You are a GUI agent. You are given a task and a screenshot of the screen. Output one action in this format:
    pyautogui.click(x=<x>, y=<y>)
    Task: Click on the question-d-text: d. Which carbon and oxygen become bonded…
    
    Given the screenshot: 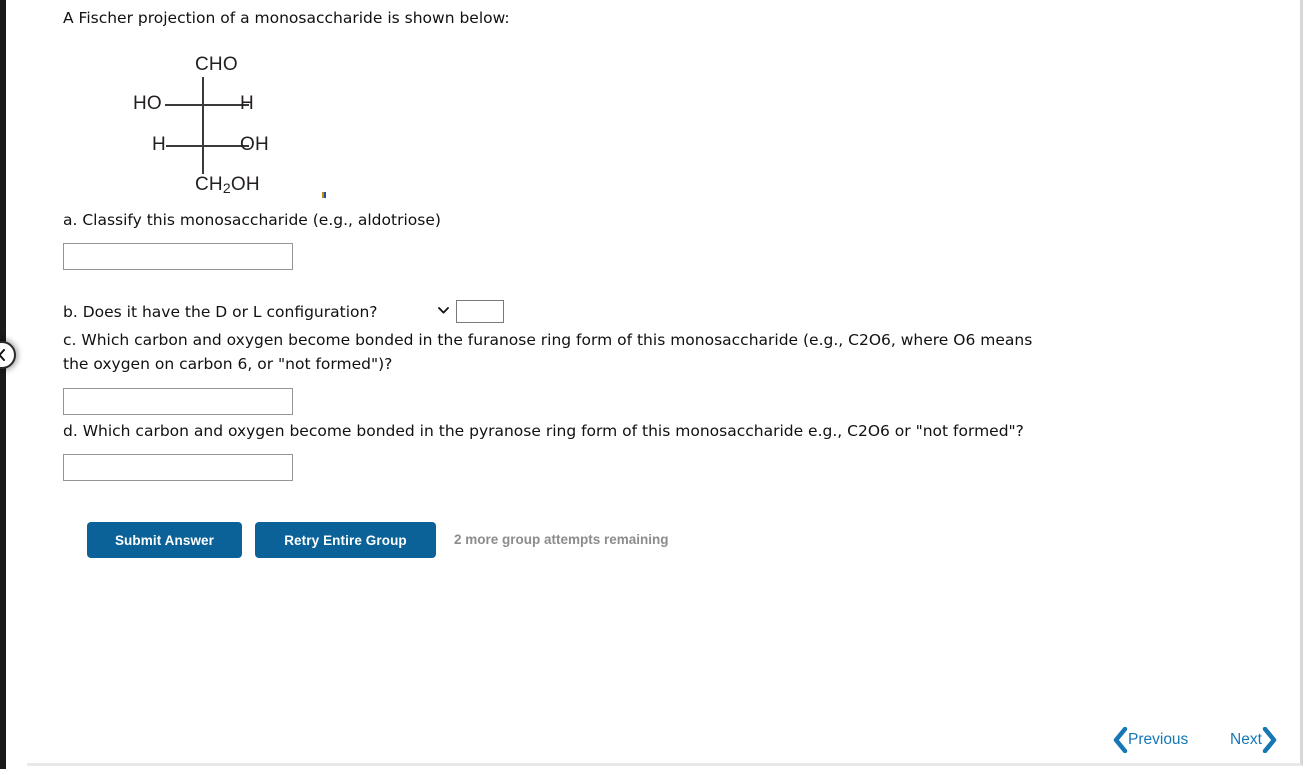 What is the action you would take?
    pyautogui.click(x=543, y=431)
    